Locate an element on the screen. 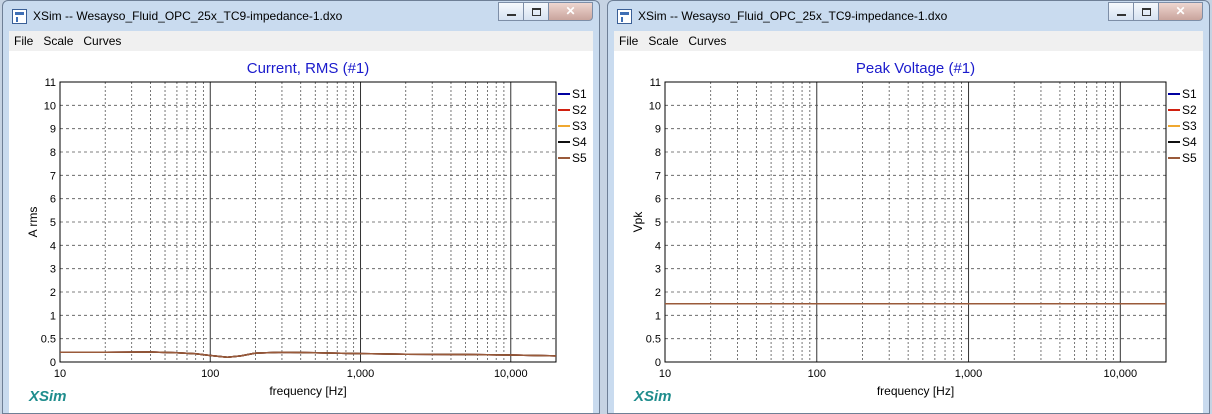 The height and width of the screenshot is (414, 1212). y-axis-label: Vpk is located at coordinates (638, 222).